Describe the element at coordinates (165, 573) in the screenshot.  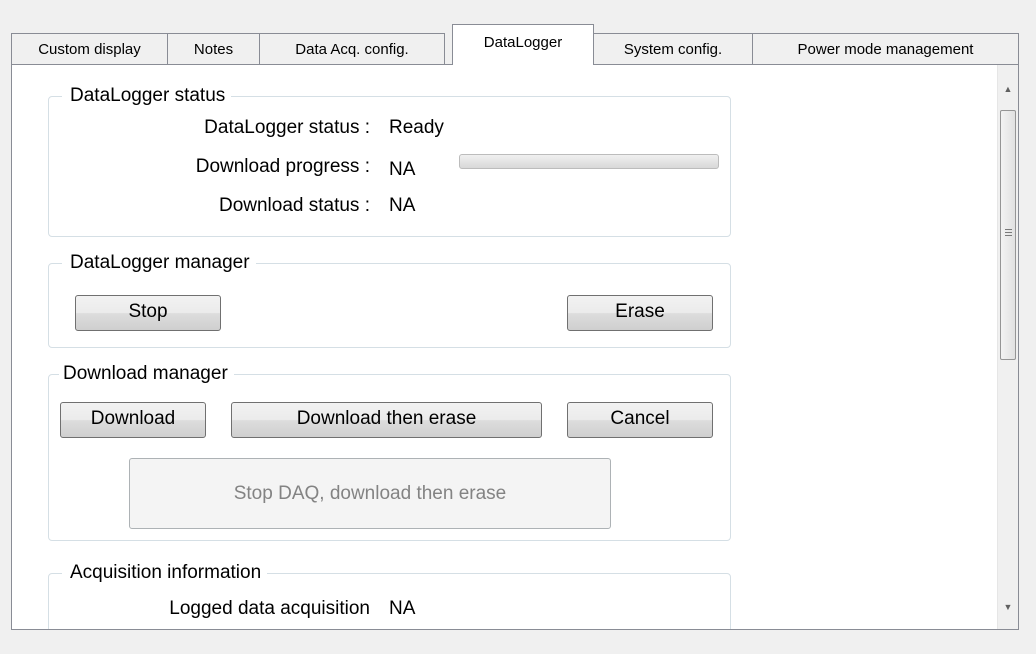
I see `acquisition-information-title: Acquisition information` at that location.